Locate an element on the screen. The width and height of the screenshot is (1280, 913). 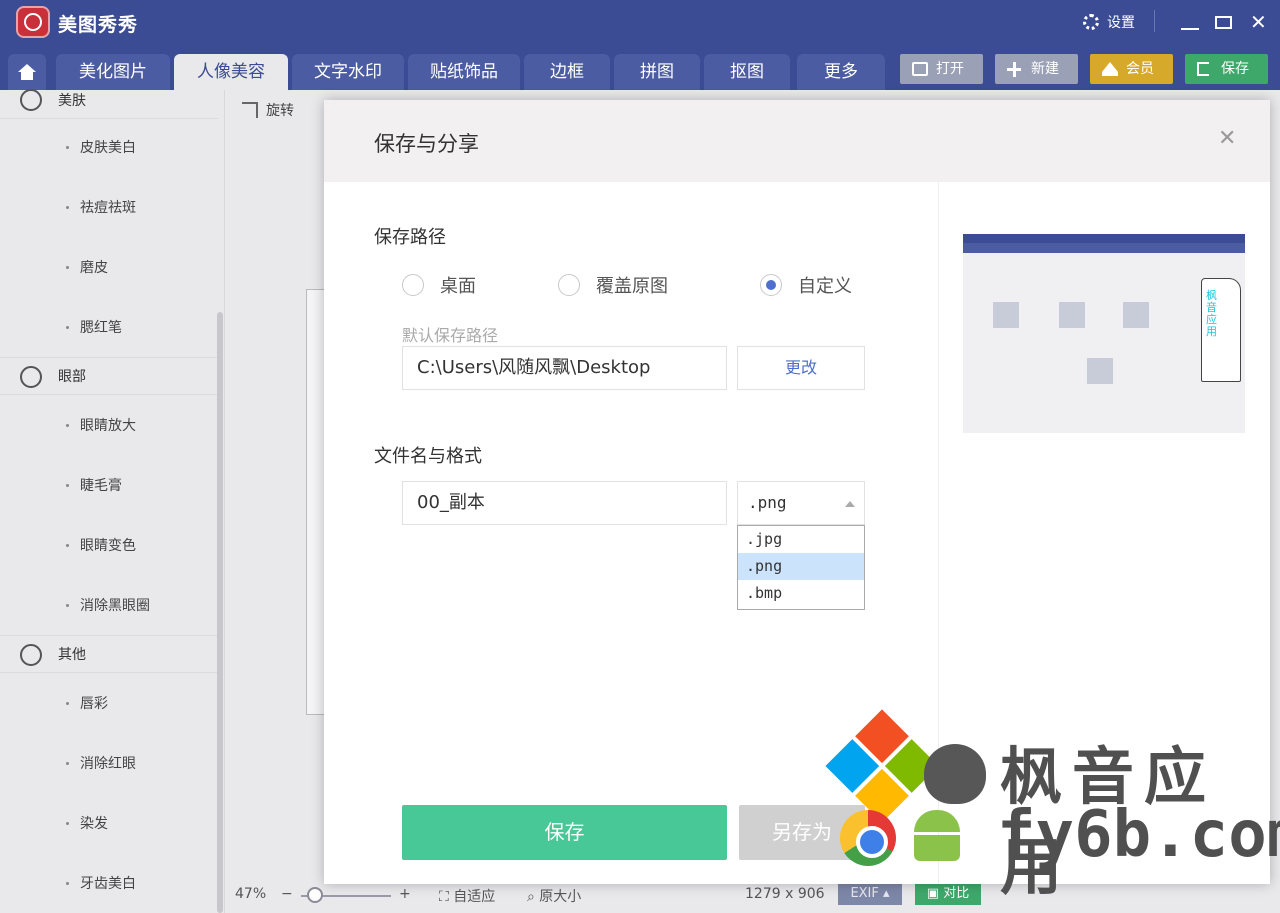
format-option-jpg: .jpg is located at coordinates (801, 539).